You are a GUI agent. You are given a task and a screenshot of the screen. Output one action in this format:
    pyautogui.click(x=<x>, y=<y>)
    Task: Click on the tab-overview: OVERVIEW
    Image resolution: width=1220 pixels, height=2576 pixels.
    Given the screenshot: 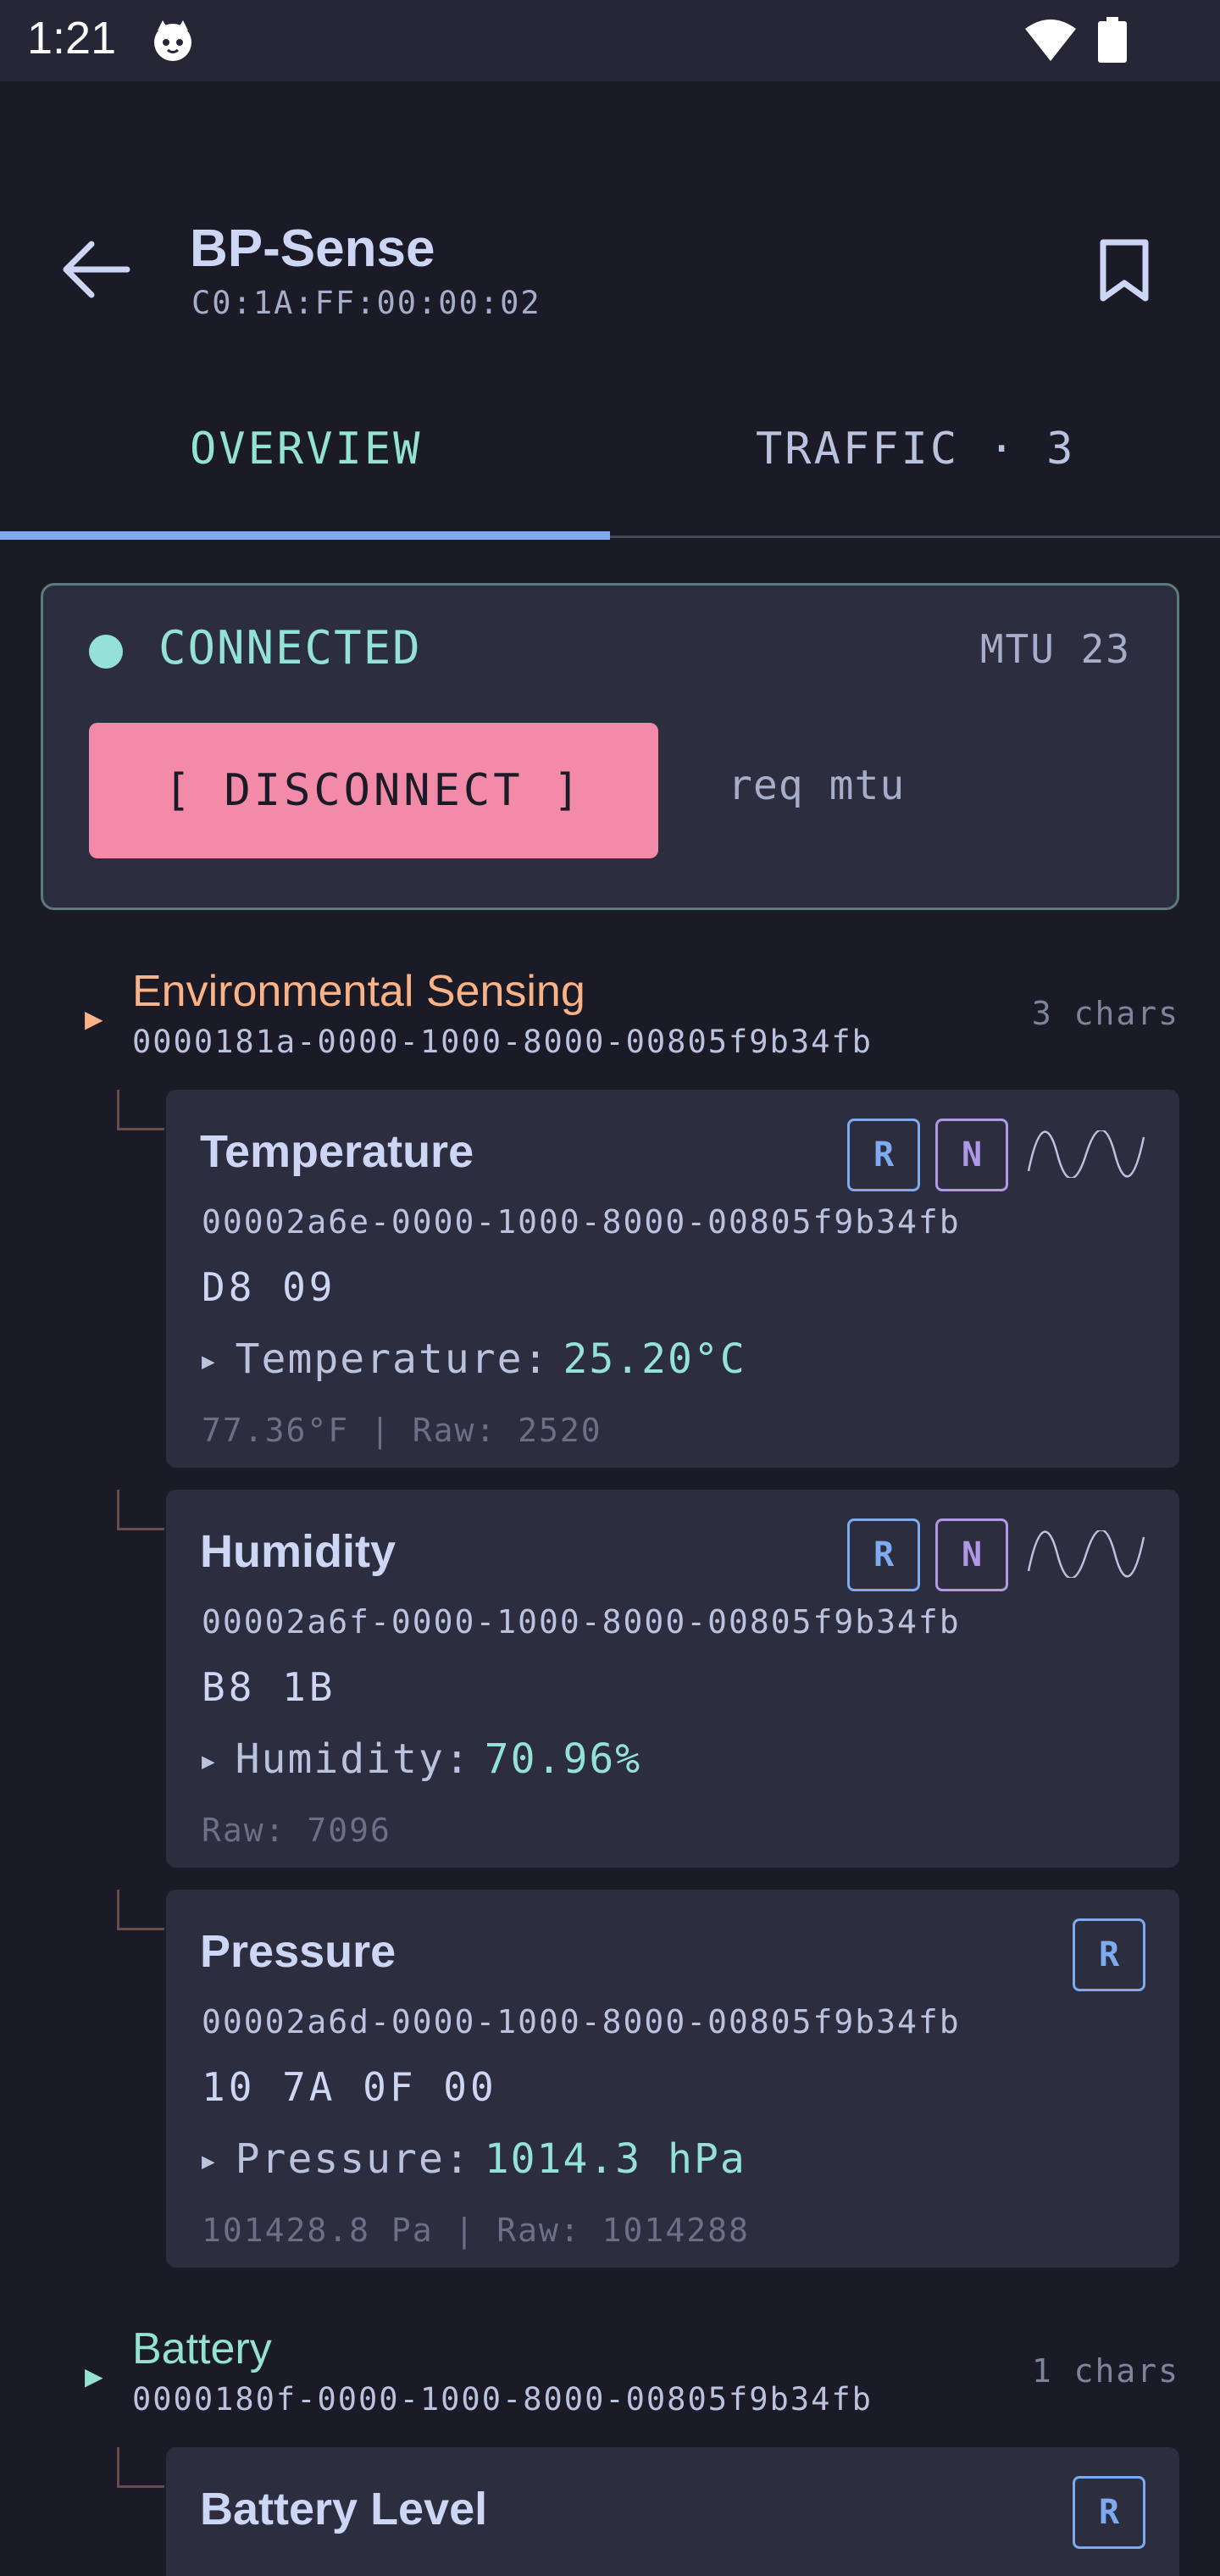 What is the action you would take?
    pyautogui.click(x=306, y=449)
    